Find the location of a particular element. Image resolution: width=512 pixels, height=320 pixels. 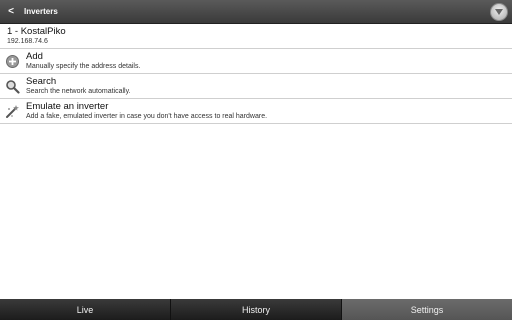

add-description: Manually specify the address details. is located at coordinates (83, 66).